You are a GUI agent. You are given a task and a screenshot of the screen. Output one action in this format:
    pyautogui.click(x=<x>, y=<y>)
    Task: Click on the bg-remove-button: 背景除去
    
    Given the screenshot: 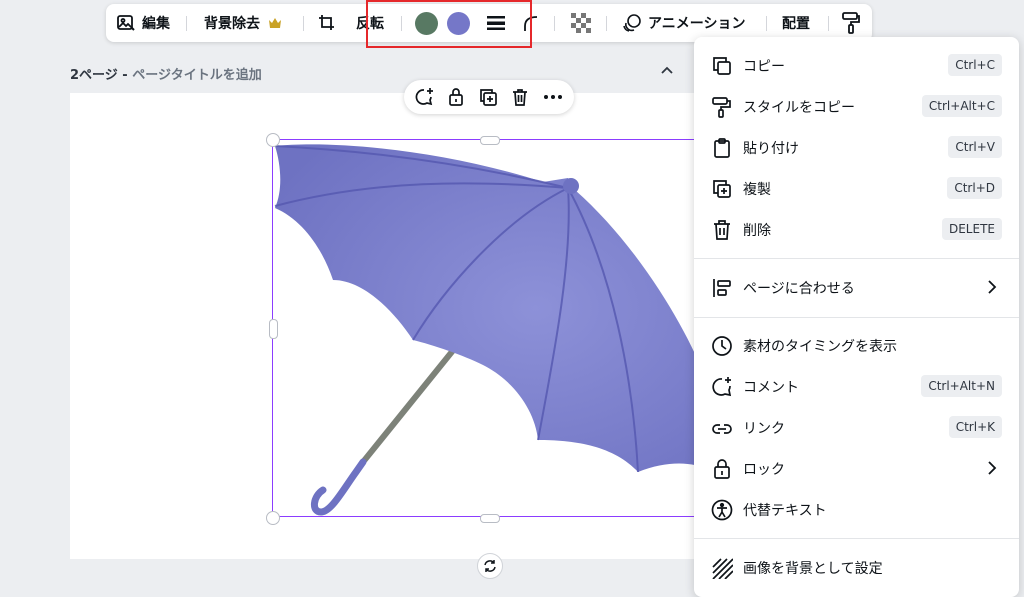 What is the action you would take?
    pyautogui.click(x=243, y=23)
    